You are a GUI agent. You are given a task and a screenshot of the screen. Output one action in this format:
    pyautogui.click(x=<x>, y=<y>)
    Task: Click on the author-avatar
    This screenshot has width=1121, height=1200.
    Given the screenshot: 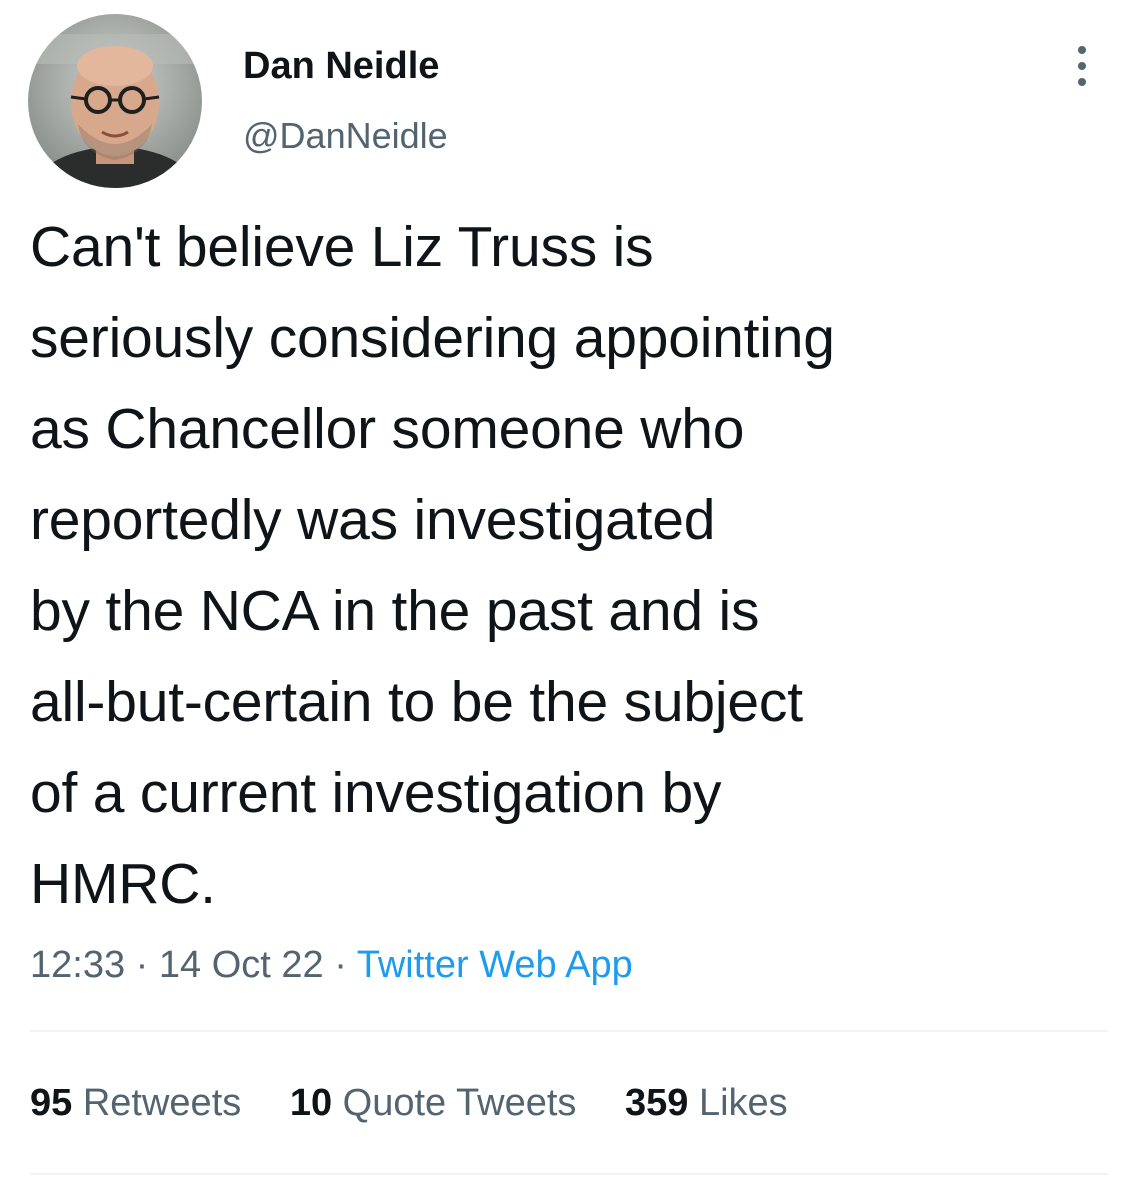 What is the action you would take?
    pyautogui.click(x=115, y=101)
    